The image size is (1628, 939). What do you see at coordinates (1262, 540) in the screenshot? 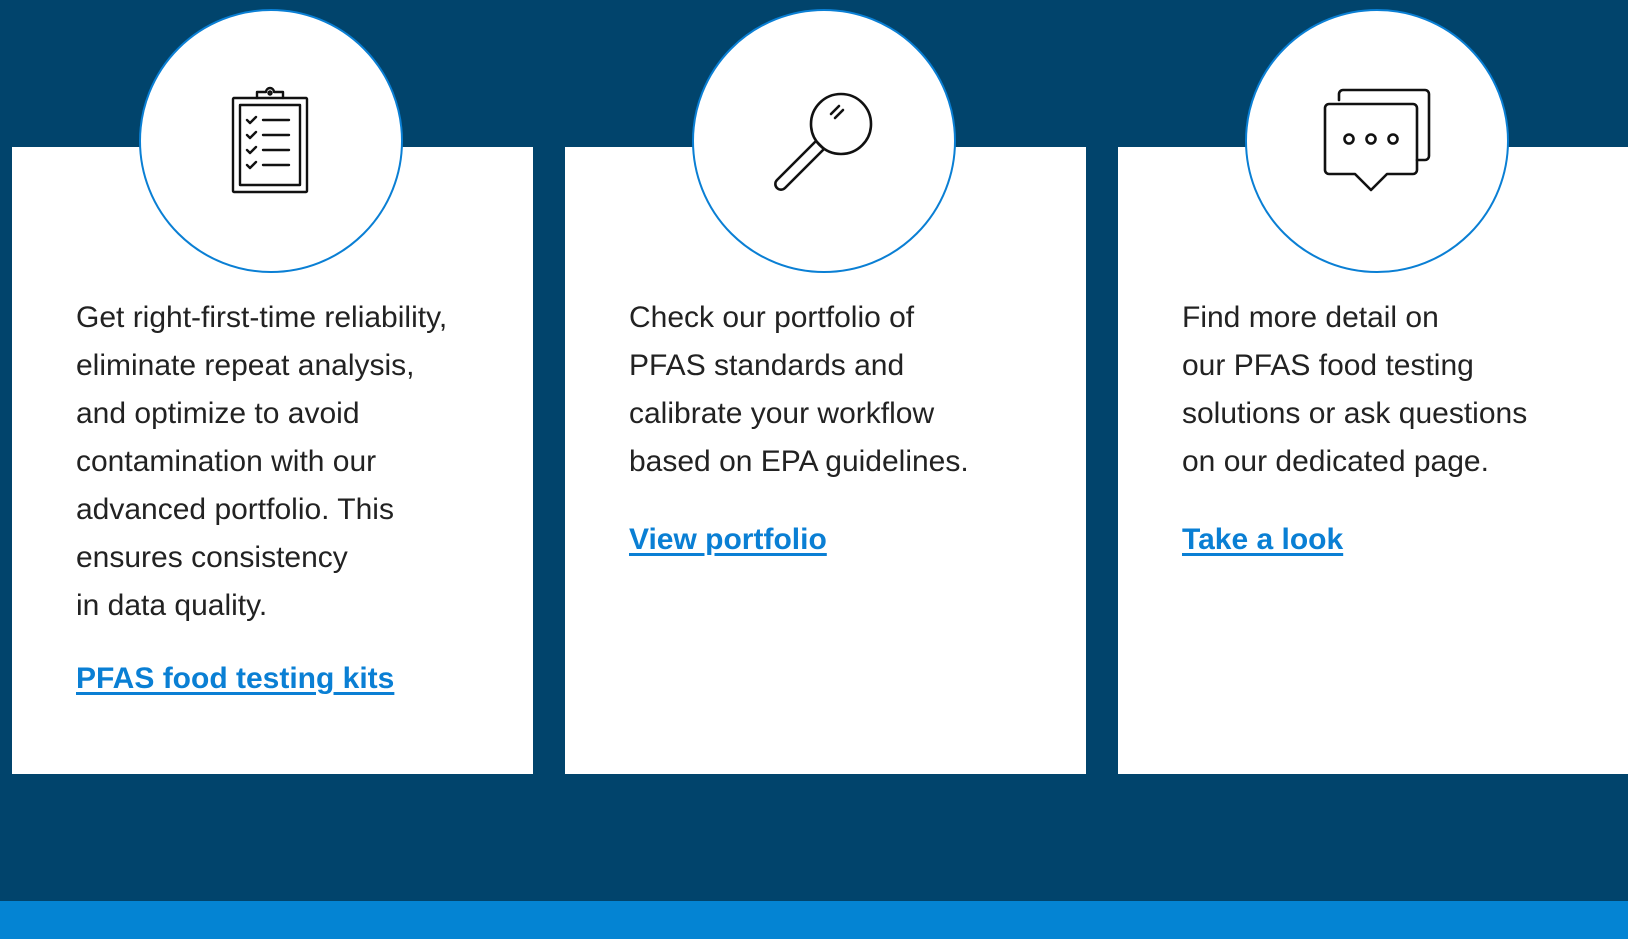
I see `take-a-look-link: Take a look` at bounding box center [1262, 540].